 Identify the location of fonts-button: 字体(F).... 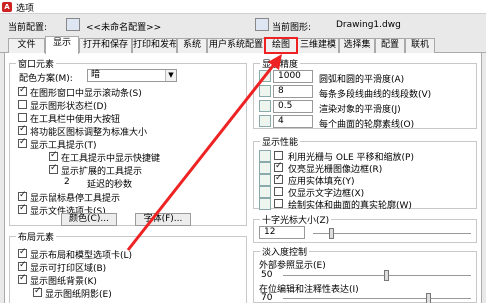
(163, 219).